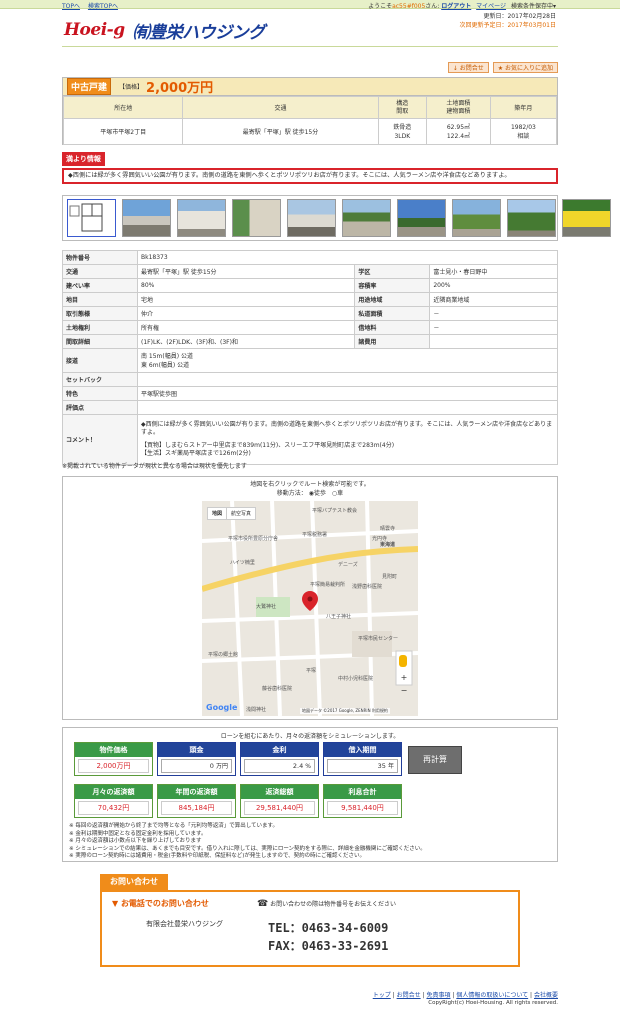 The height and width of the screenshot is (1009, 620). I want to click on detail-label: 地目, so click(100, 299).